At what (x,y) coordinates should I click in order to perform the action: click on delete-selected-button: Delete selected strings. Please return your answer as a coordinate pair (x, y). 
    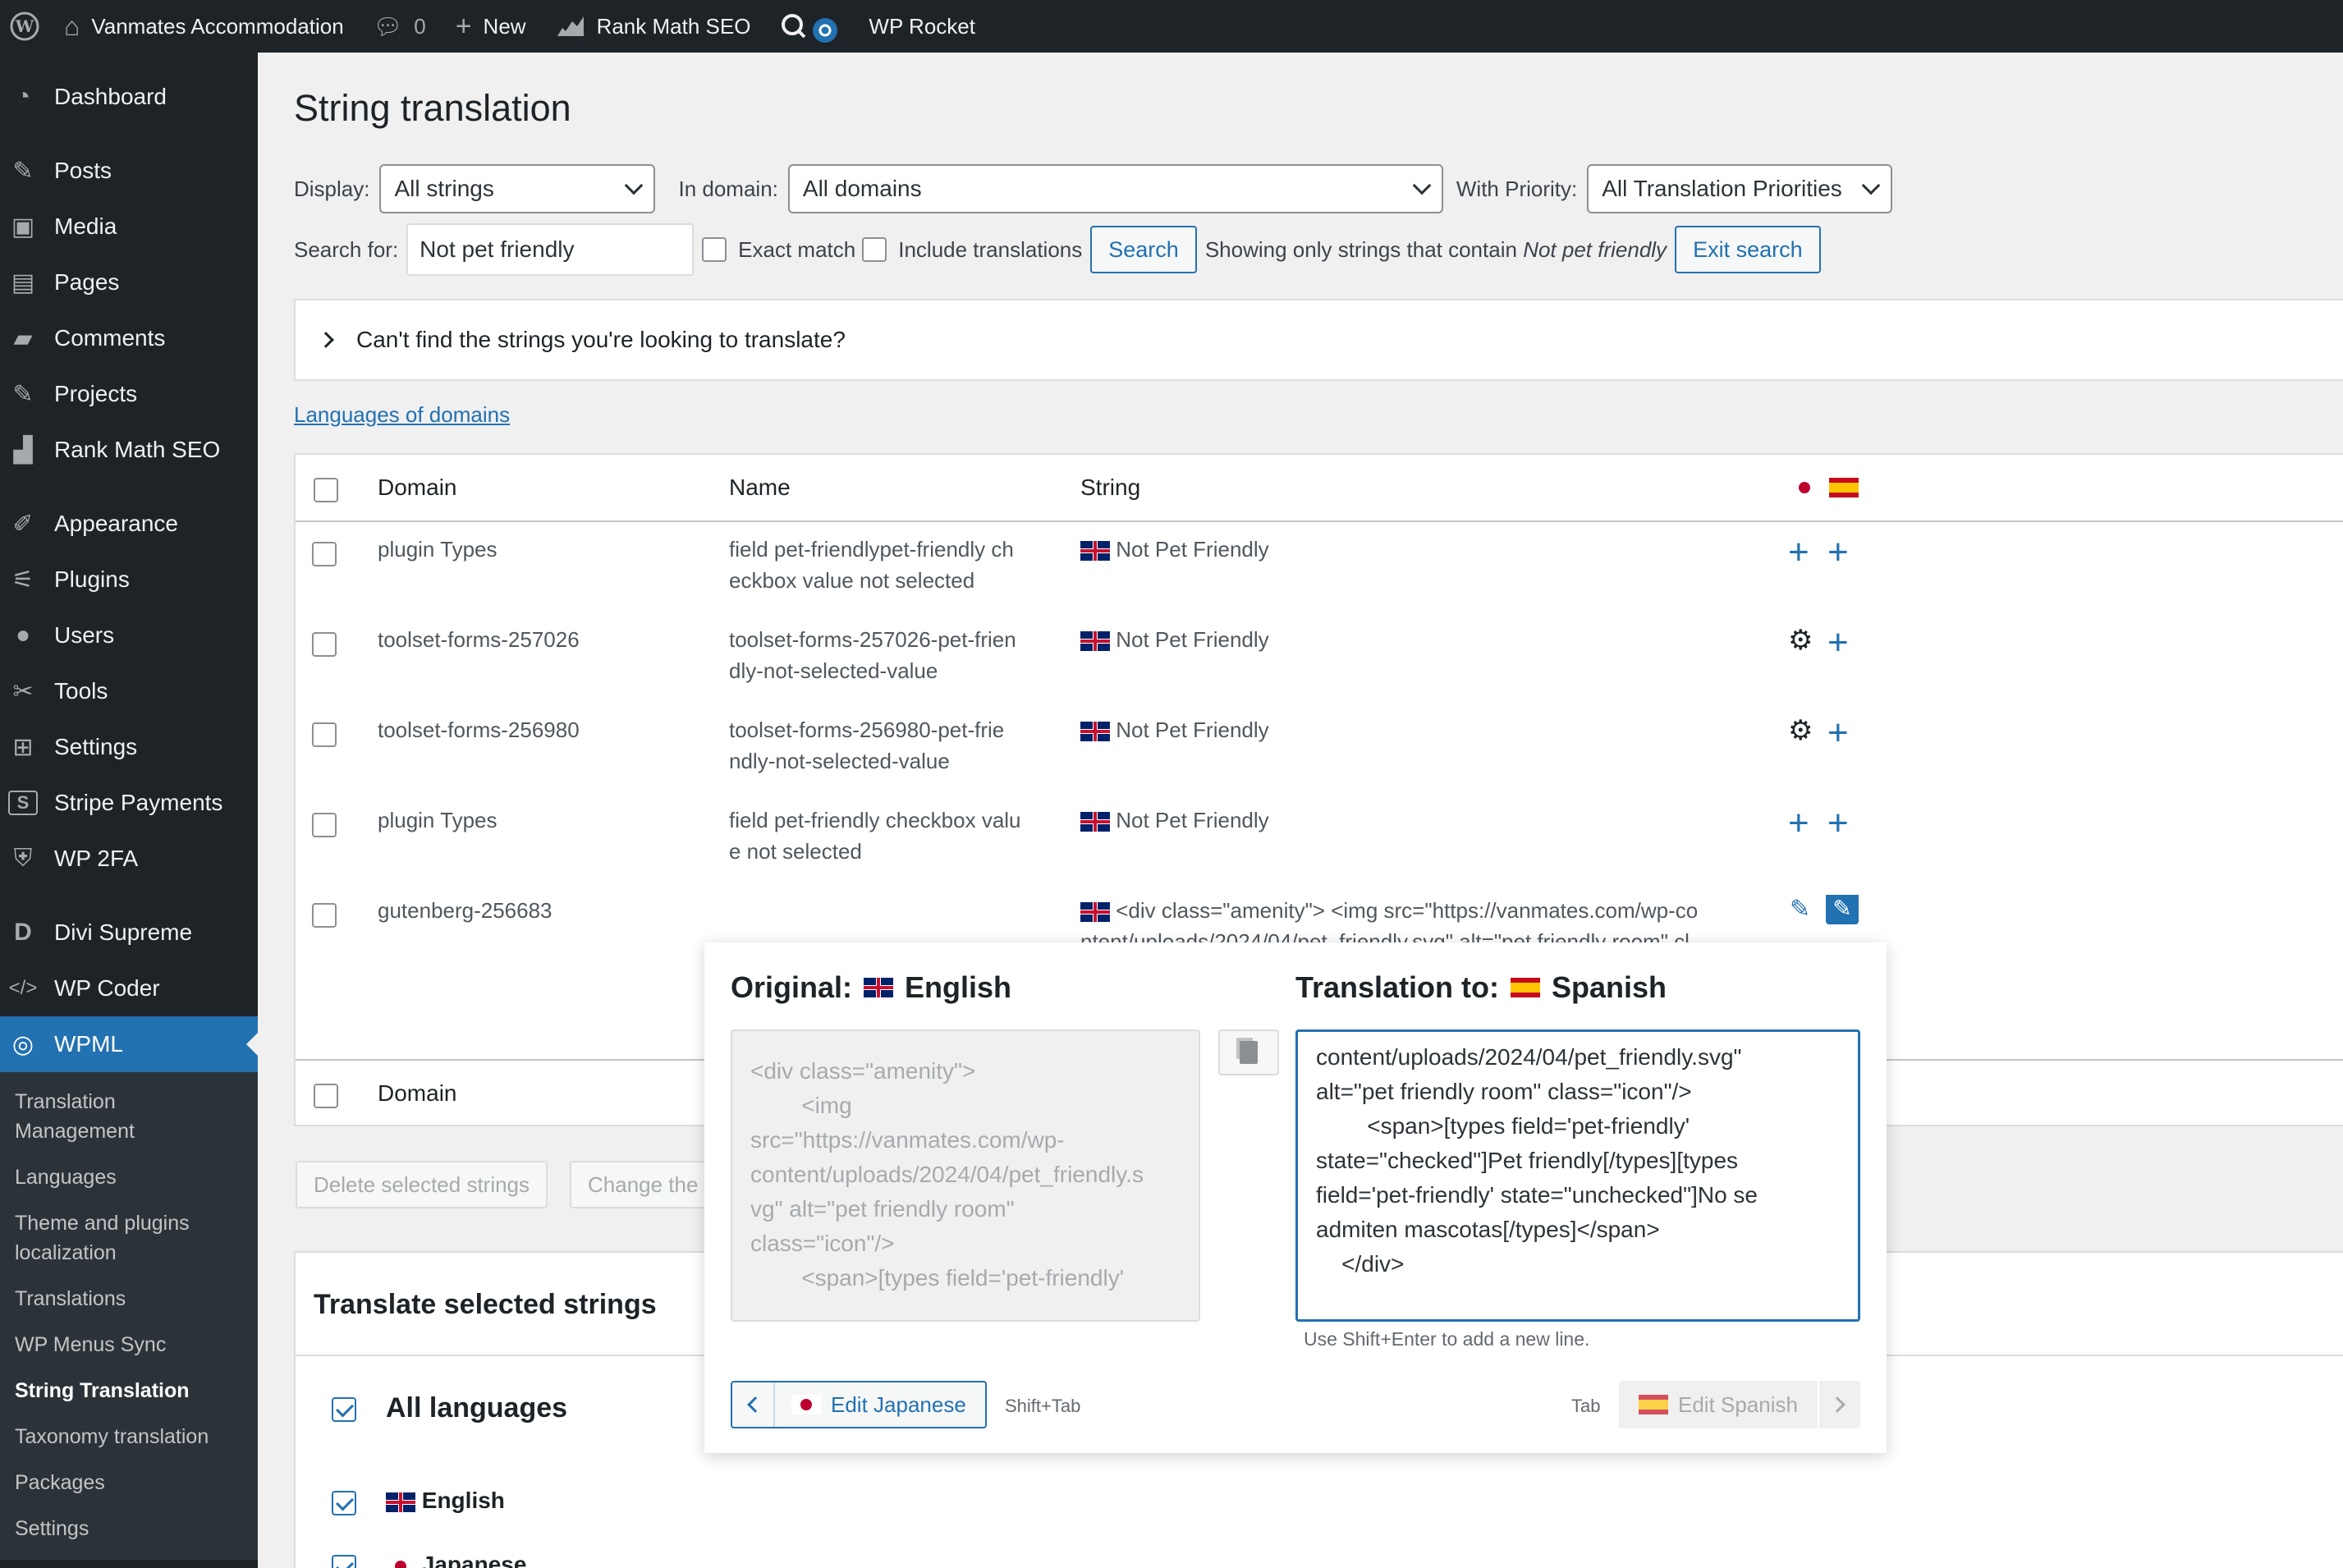
    Looking at the image, I should click on (422, 1184).